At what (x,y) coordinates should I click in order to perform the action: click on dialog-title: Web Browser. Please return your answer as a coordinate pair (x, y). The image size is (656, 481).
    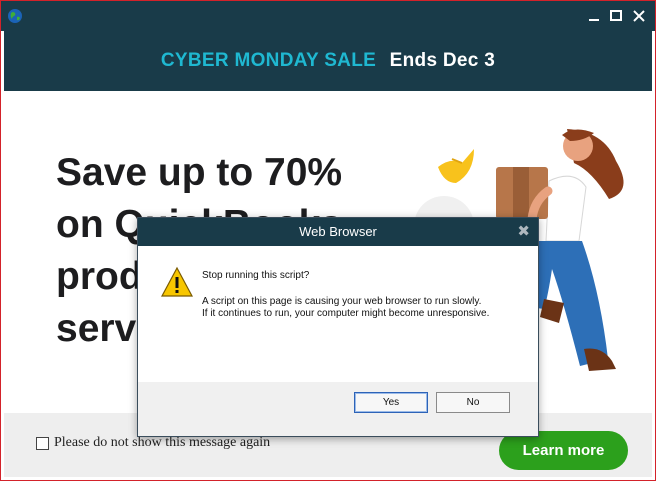
    Looking at the image, I should click on (338, 231).